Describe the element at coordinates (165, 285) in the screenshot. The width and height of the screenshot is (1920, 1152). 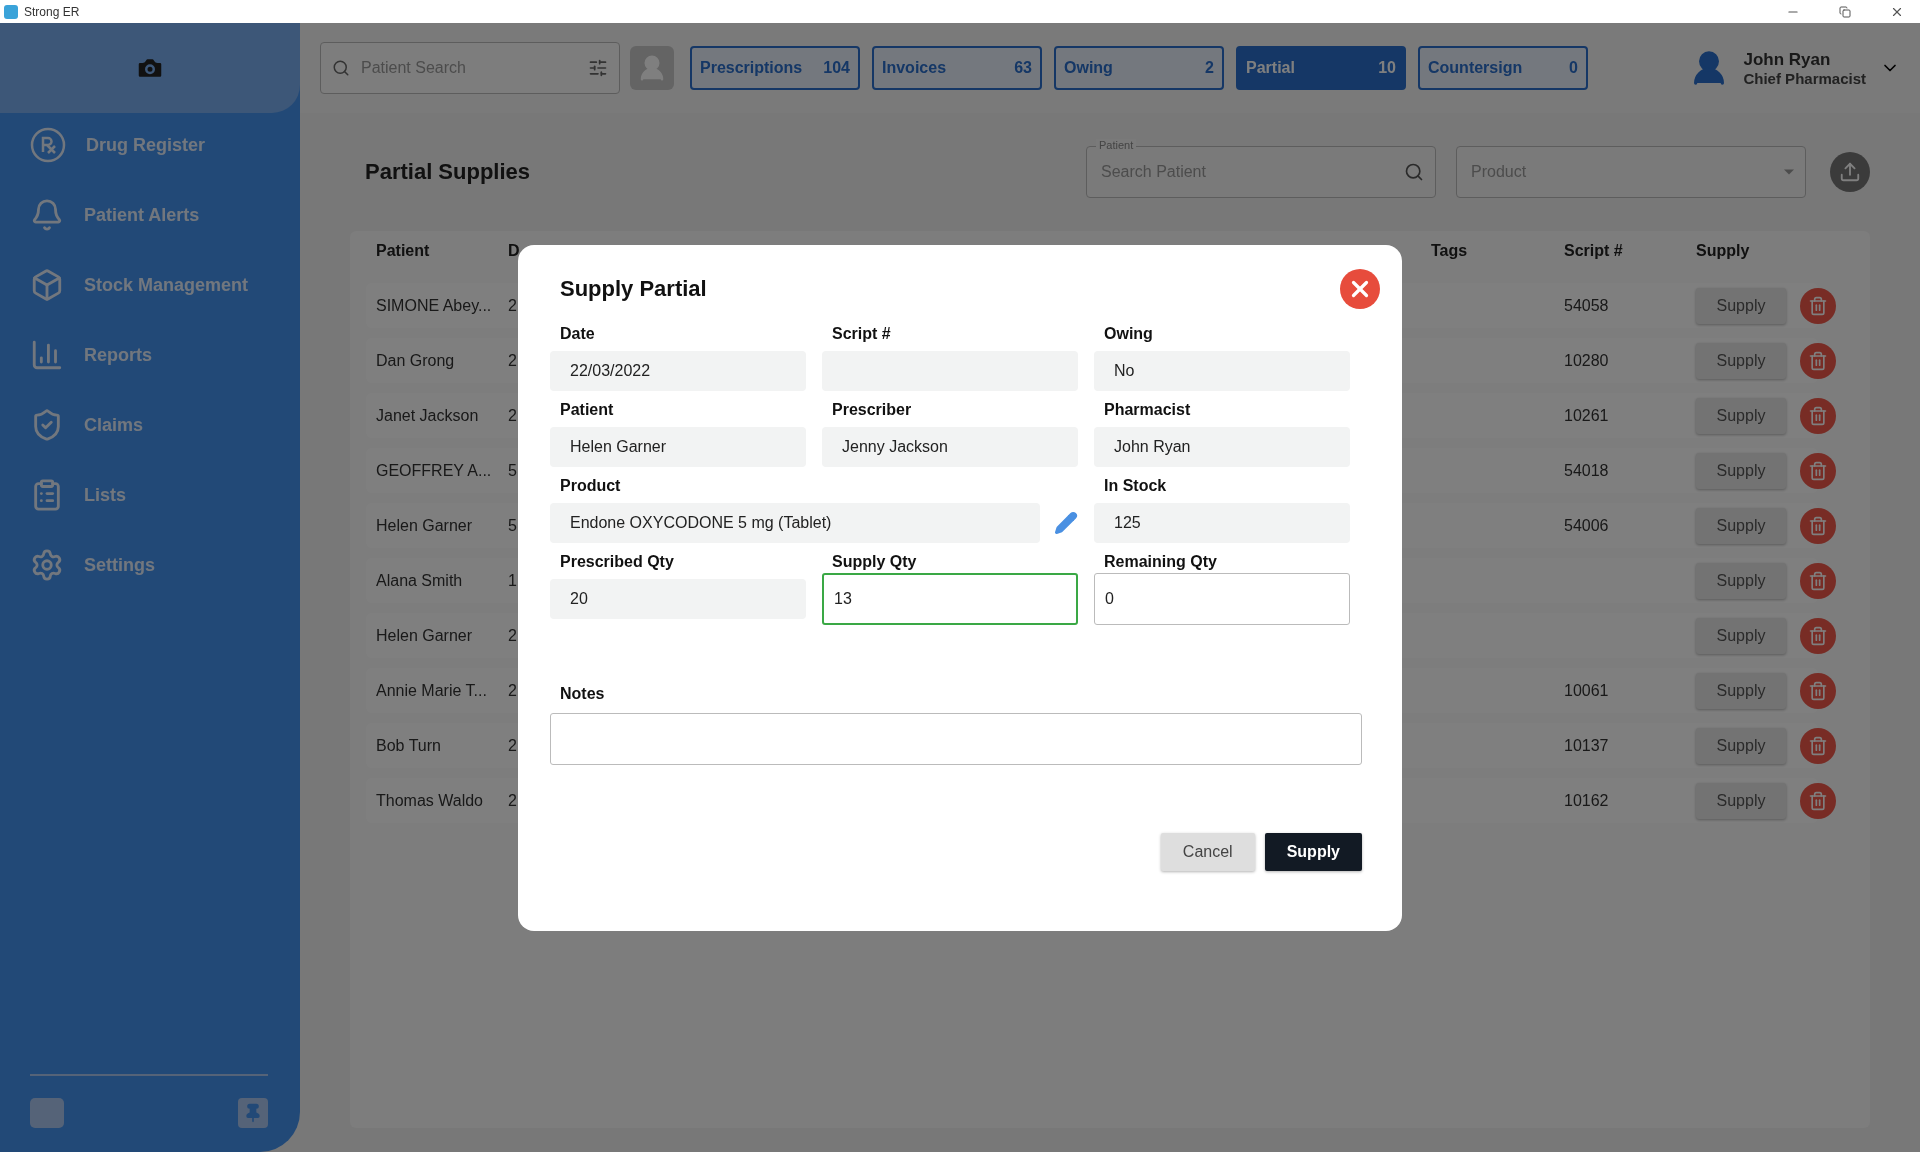
I see `sidebar-item: Stock Management` at that location.